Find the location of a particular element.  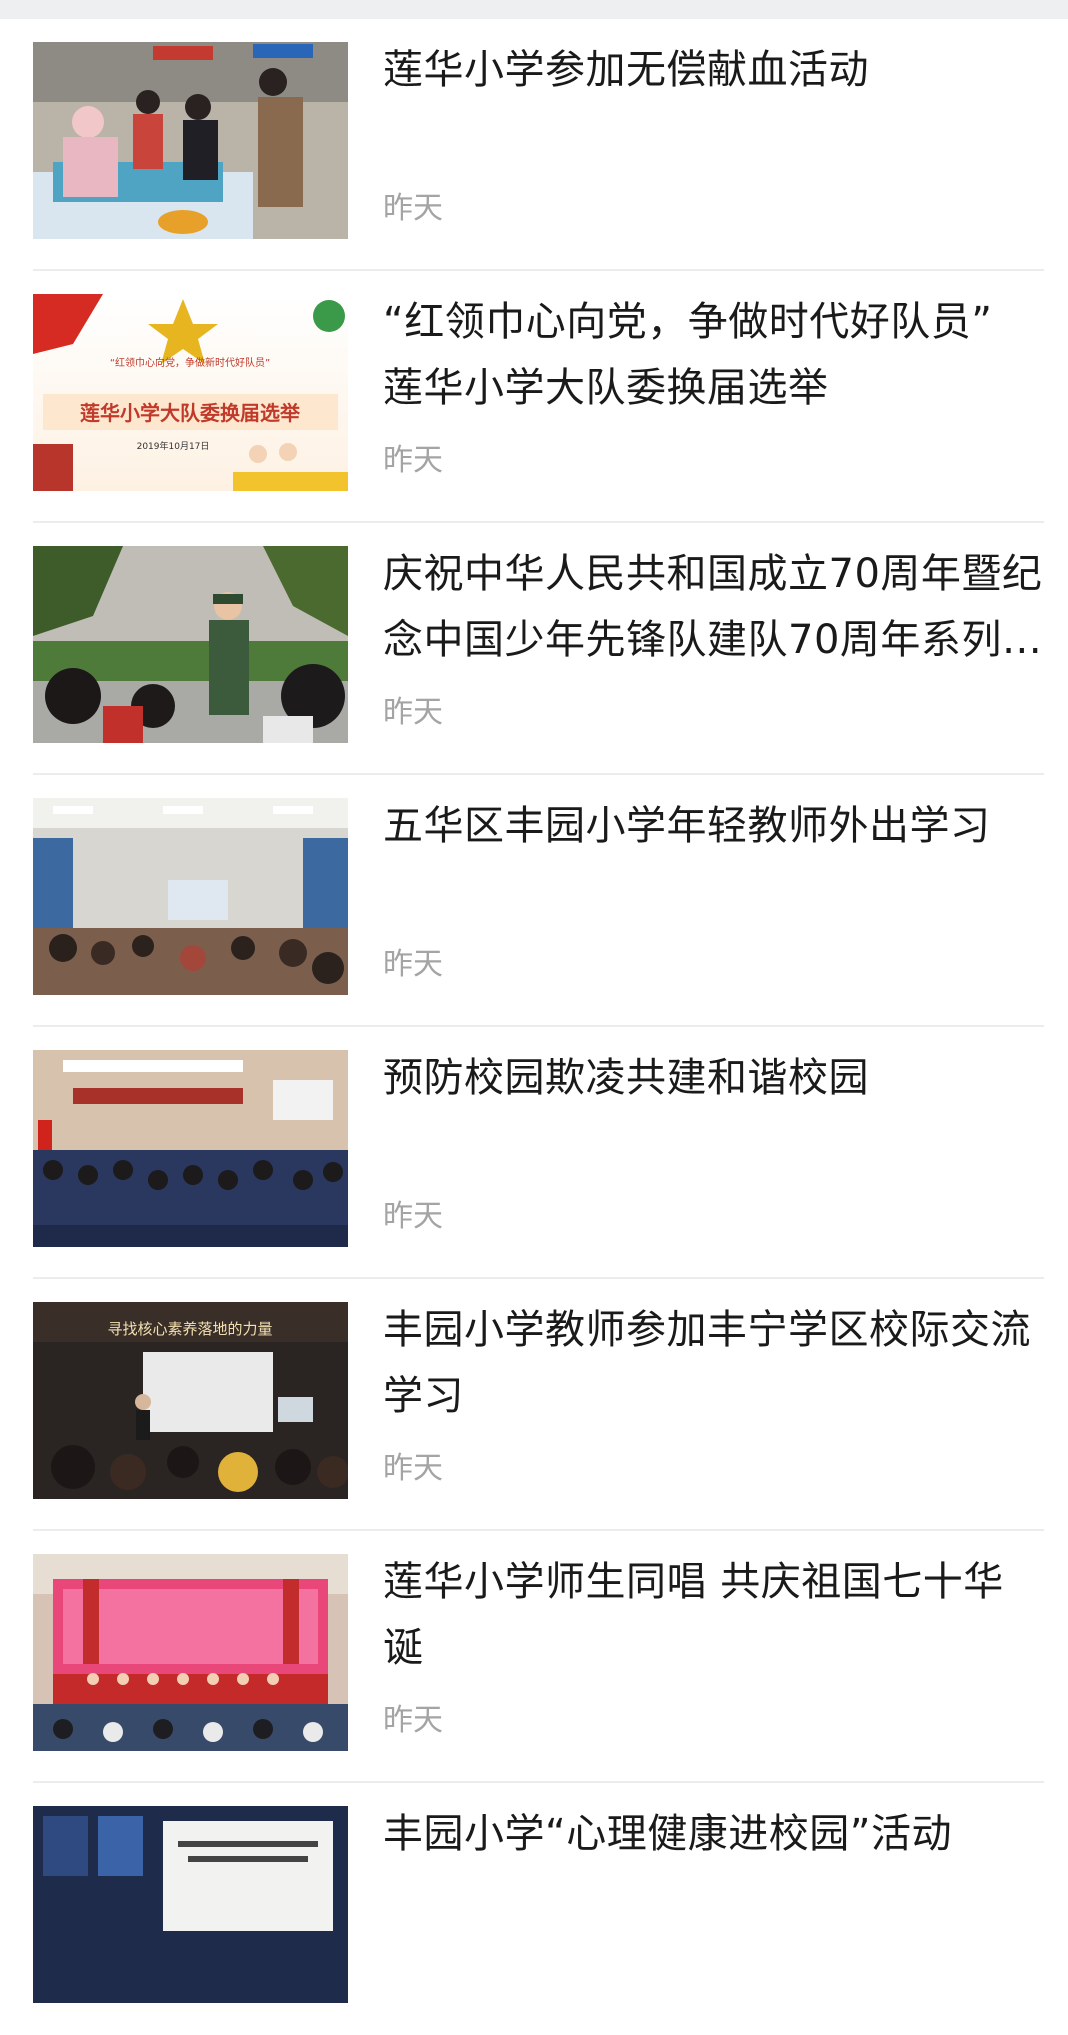

exchange-meeting-thumbnail: 寻找核心素养落地的力量 is located at coordinates (190, 1400).